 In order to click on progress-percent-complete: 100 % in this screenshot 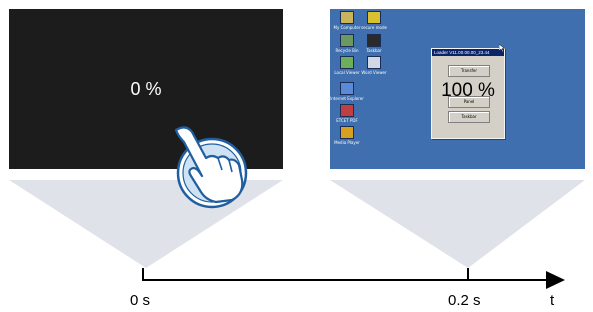, I will do `click(468, 90)`.